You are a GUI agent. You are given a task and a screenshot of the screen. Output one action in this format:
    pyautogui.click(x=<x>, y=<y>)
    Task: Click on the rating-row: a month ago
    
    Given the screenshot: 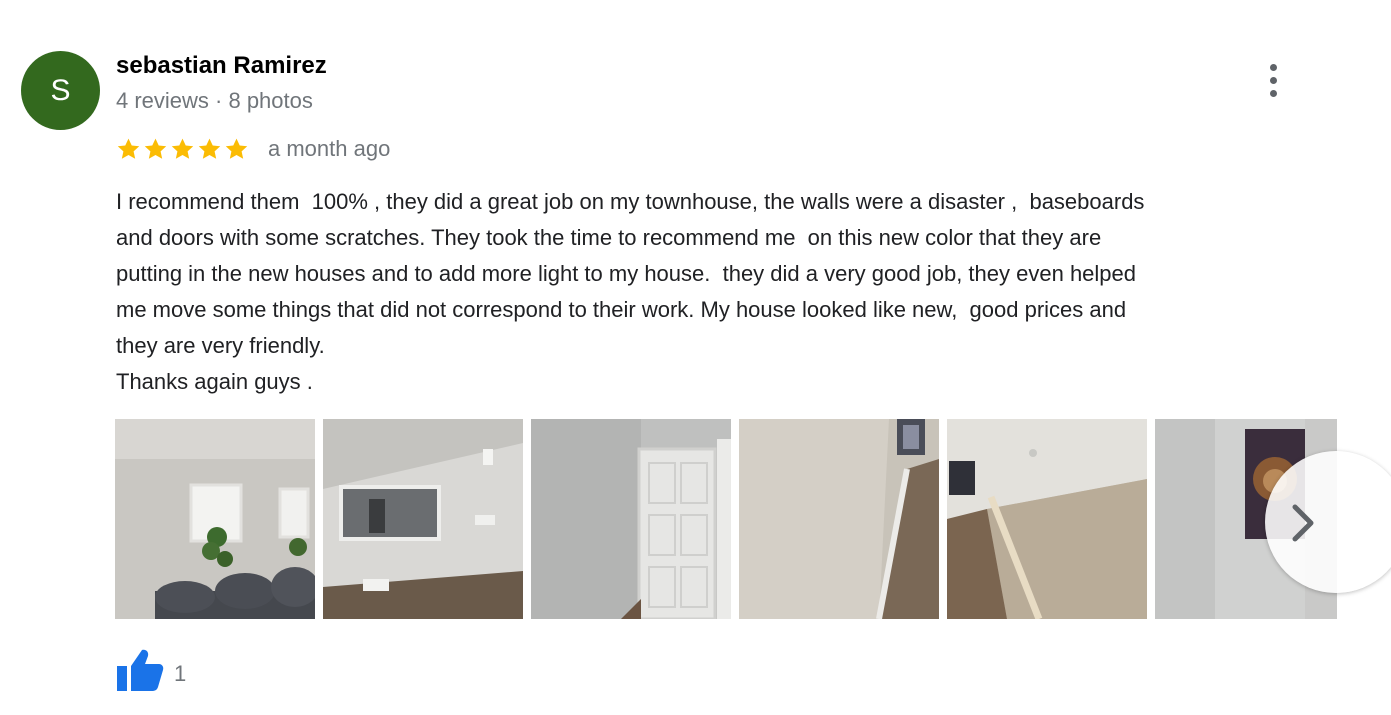 What is the action you would take?
    pyautogui.click(x=253, y=149)
    